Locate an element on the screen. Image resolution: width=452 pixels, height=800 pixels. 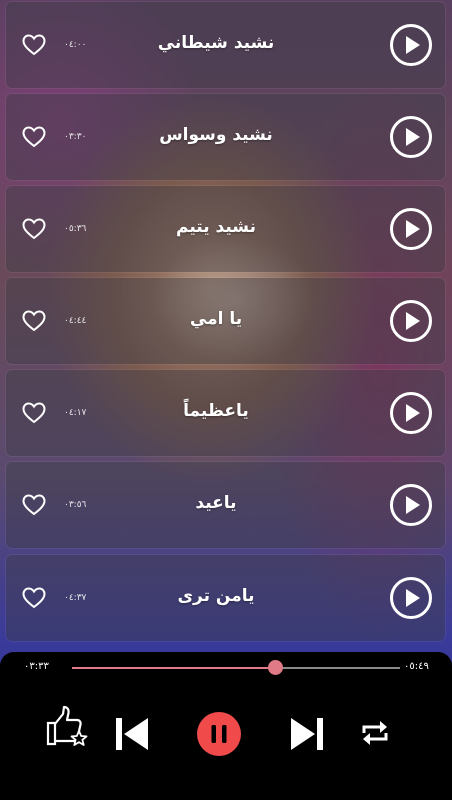
list-item: ٠٤:١٧ ياعظيماً is located at coordinates (225, 413).